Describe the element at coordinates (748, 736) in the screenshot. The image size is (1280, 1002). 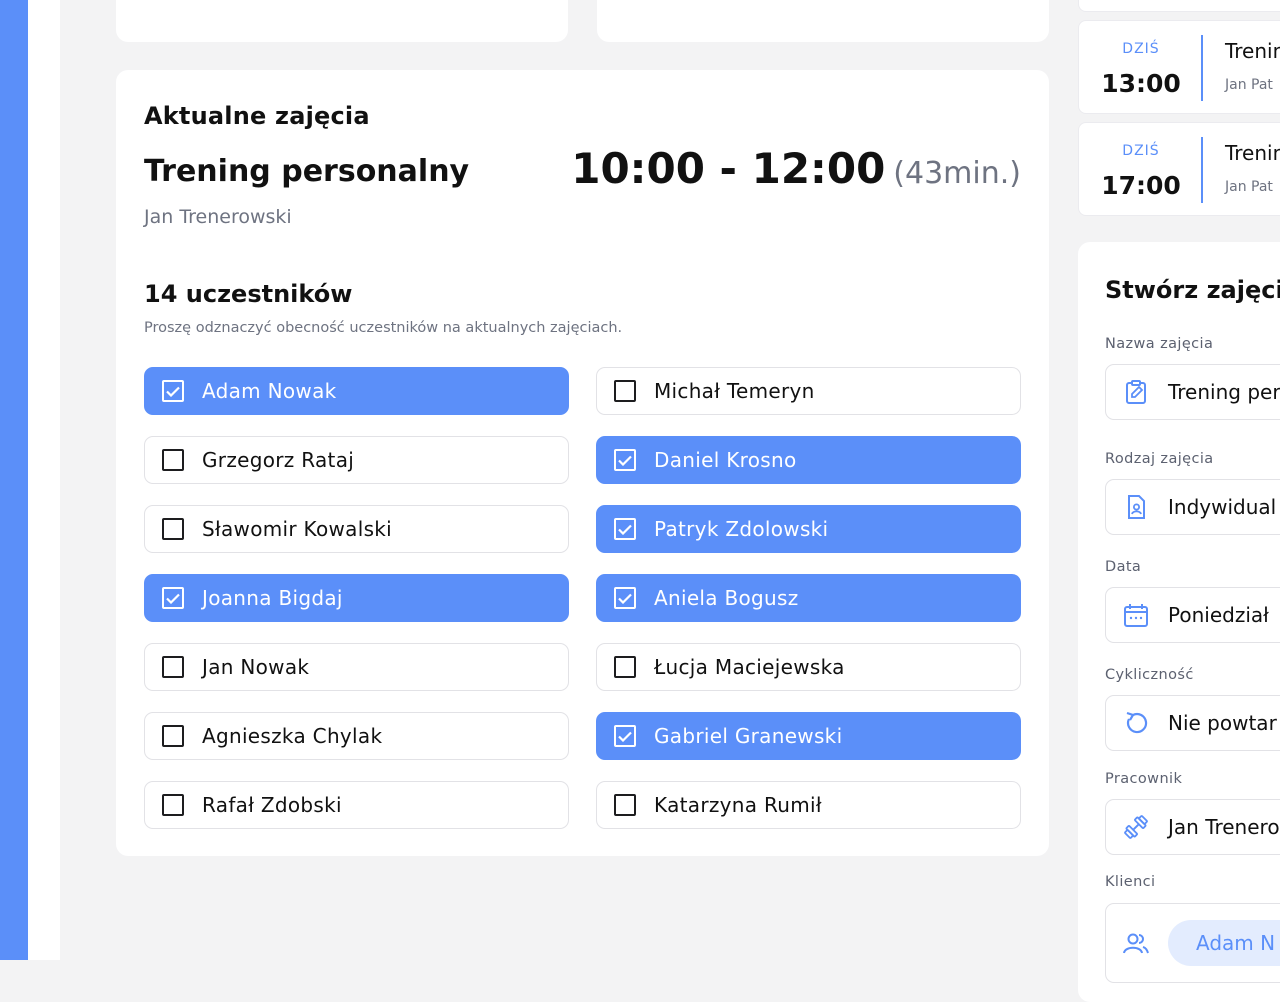
I see `attendee-name: Gabriel Granewski` at that location.